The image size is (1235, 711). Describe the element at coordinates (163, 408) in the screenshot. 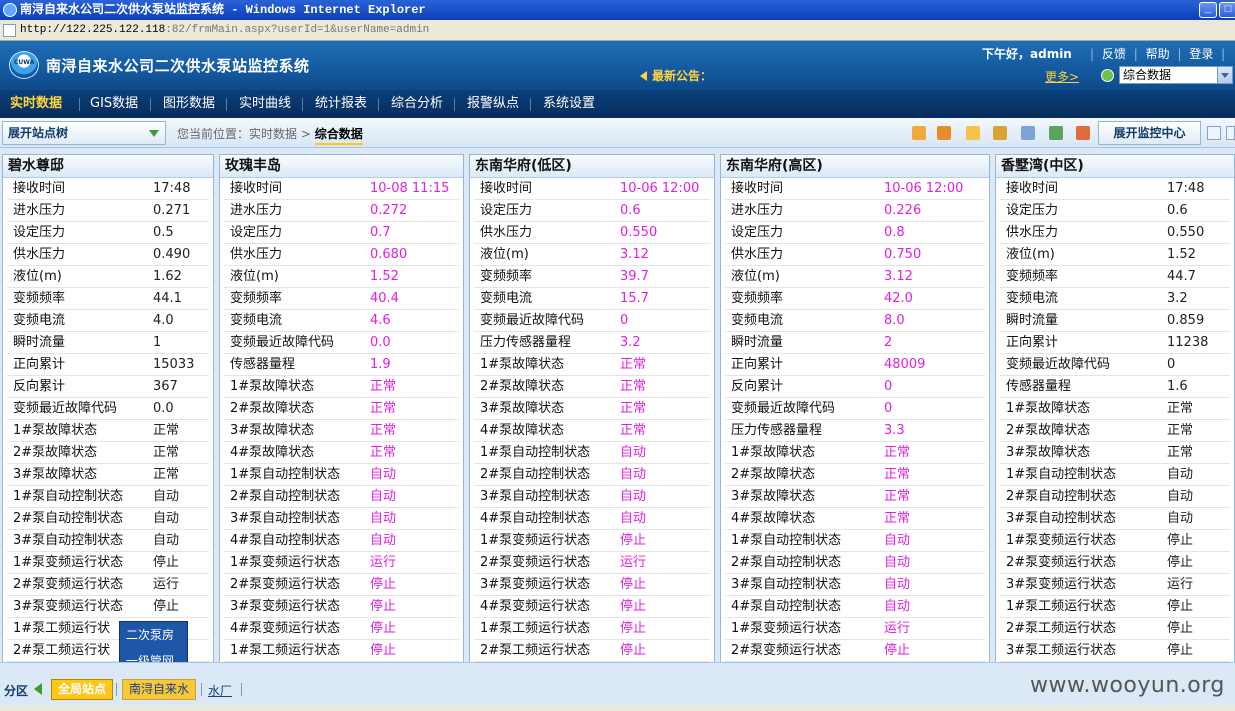

I see `row-value: 0.0` at that location.